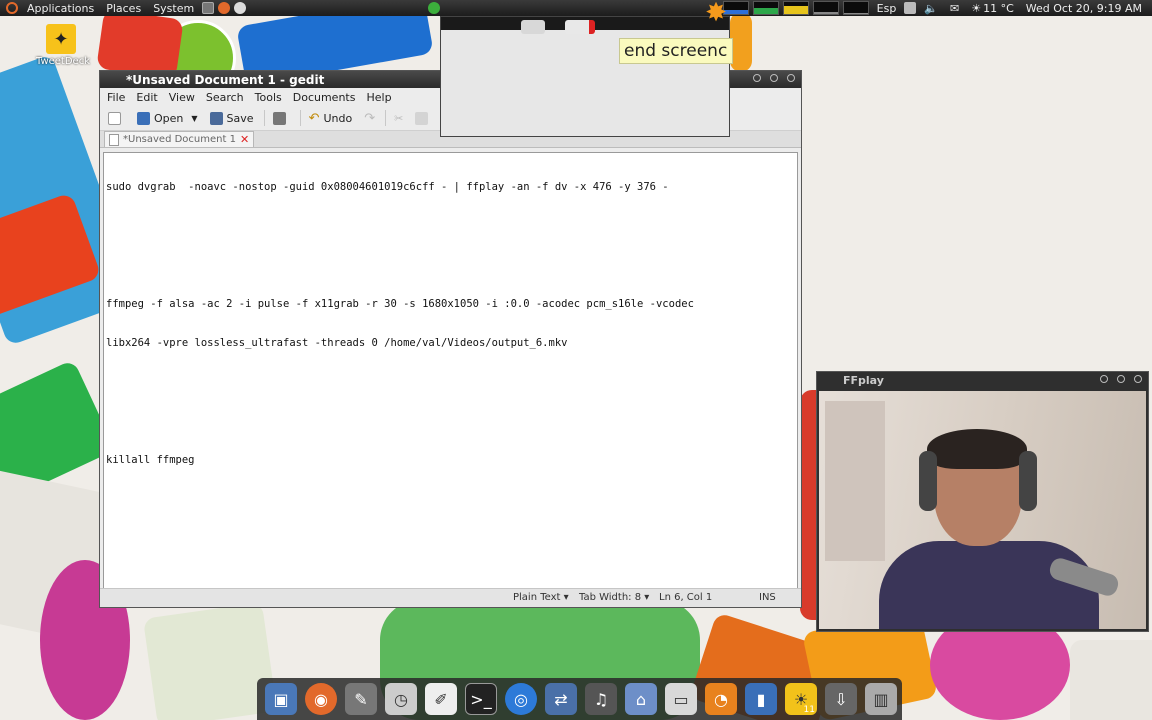 This screenshot has height=720, width=1152. I want to click on redo-button: ↷, so click(369, 118).